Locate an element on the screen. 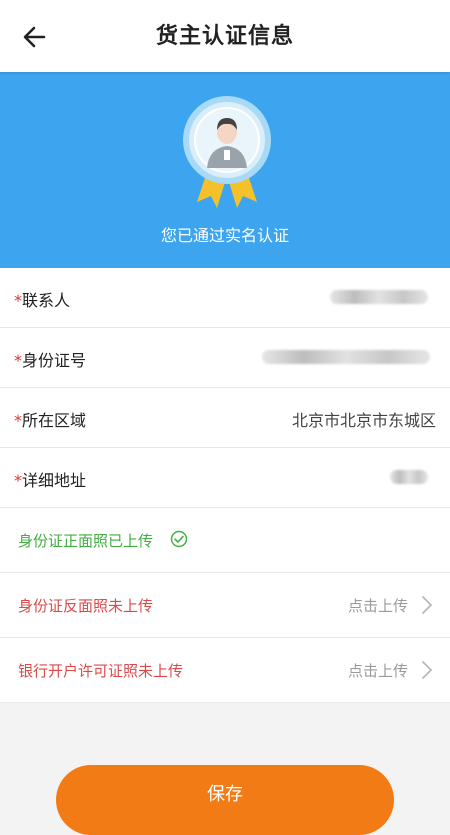 Image resolution: width=450 pixels, height=835 pixels. region-label: *所在区域 is located at coordinates (50, 420).